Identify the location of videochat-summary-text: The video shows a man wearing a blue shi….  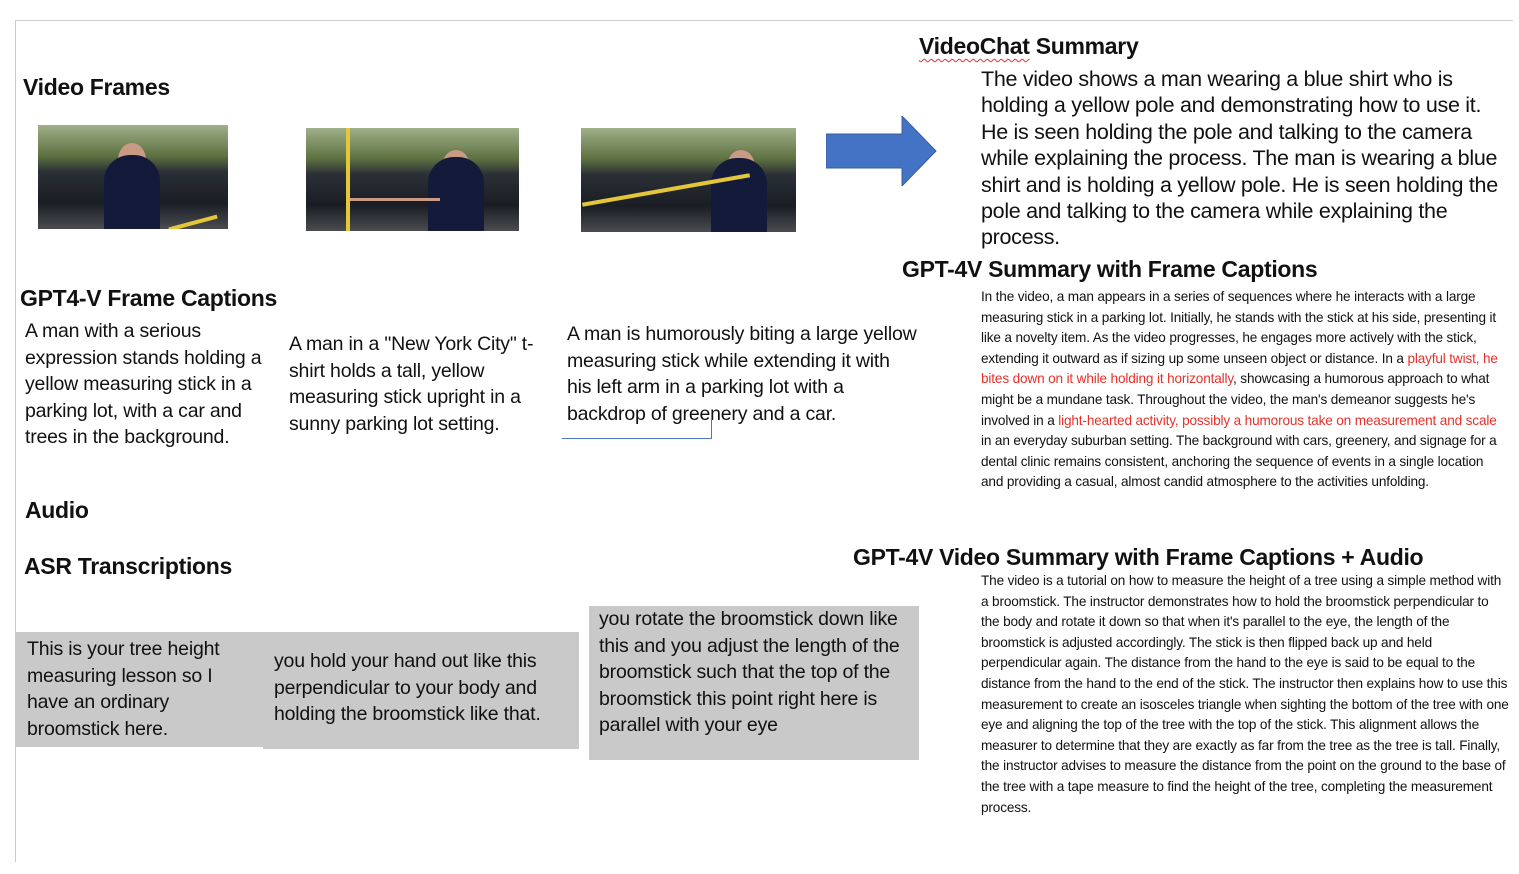
(1239, 158).